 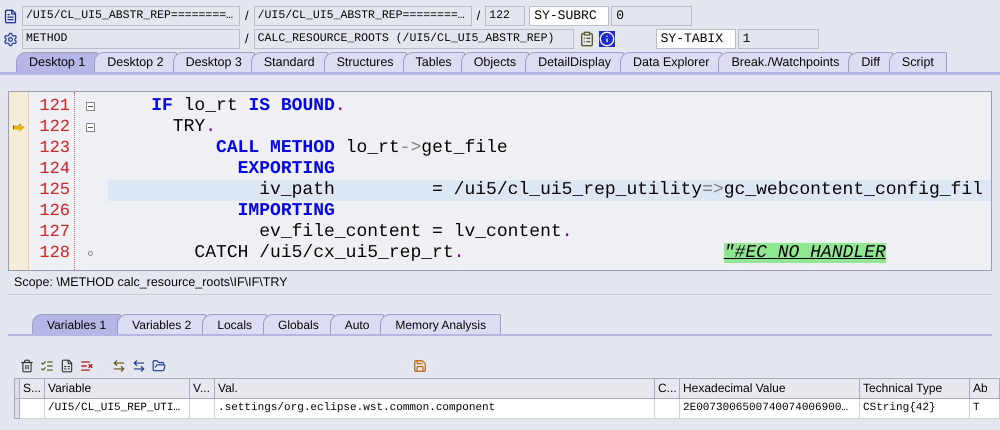 What do you see at coordinates (505, 16) in the screenshot?
I see `readonly-field: 122` at bounding box center [505, 16].